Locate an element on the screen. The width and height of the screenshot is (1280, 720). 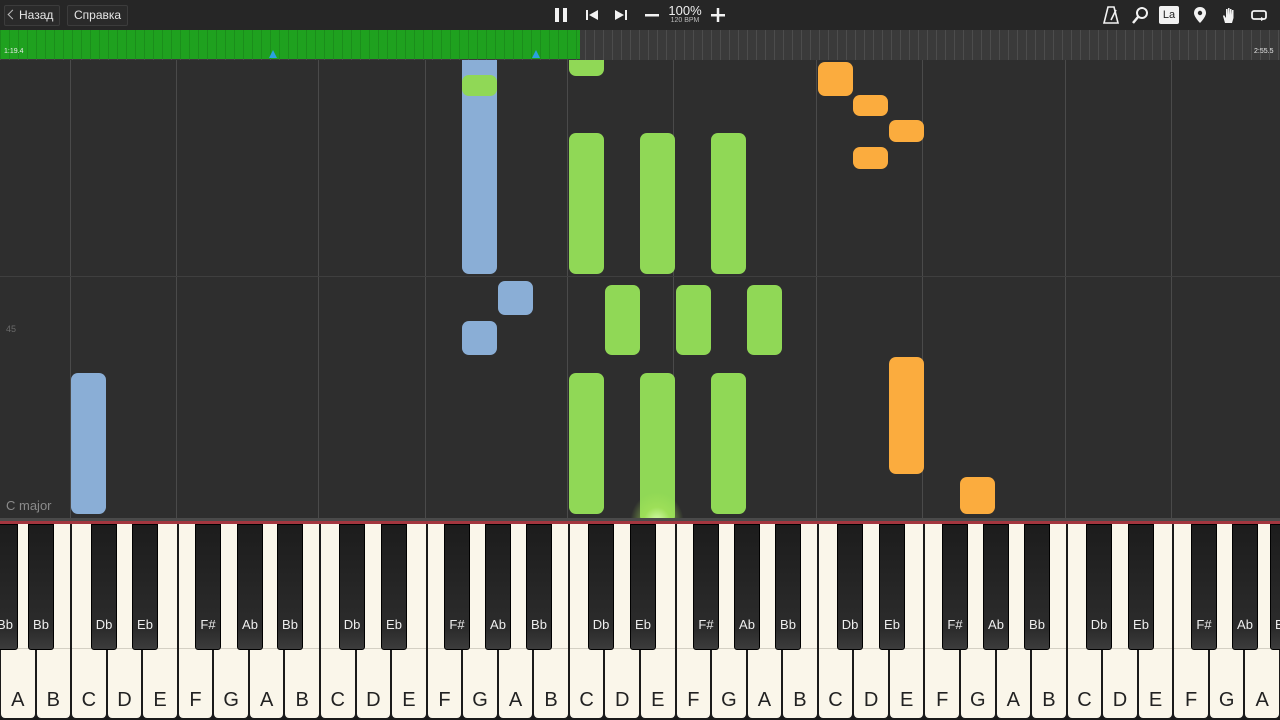
label-la-text: La is located at coordinates (1169, 15).